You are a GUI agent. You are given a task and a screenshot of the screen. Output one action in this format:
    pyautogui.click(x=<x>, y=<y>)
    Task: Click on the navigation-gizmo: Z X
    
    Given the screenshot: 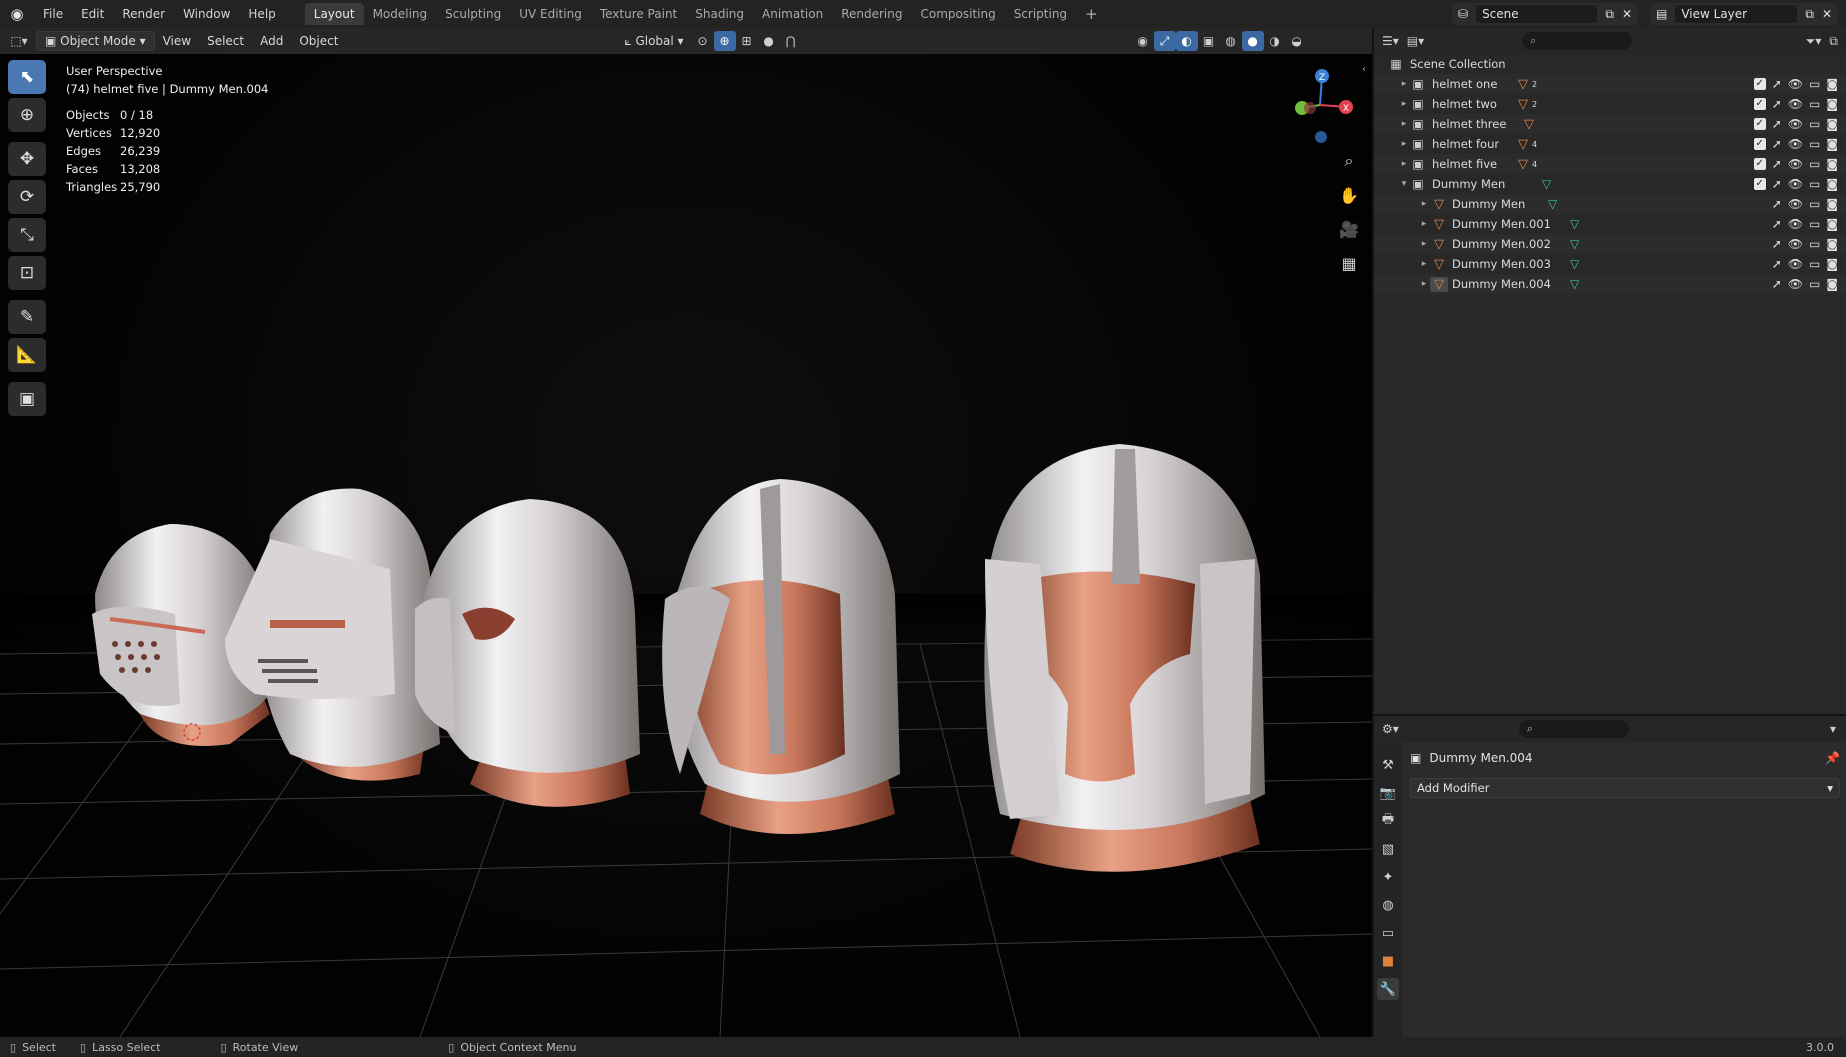 What is the action you would take?
    pyautogui.click(x=1320, y=105)
    